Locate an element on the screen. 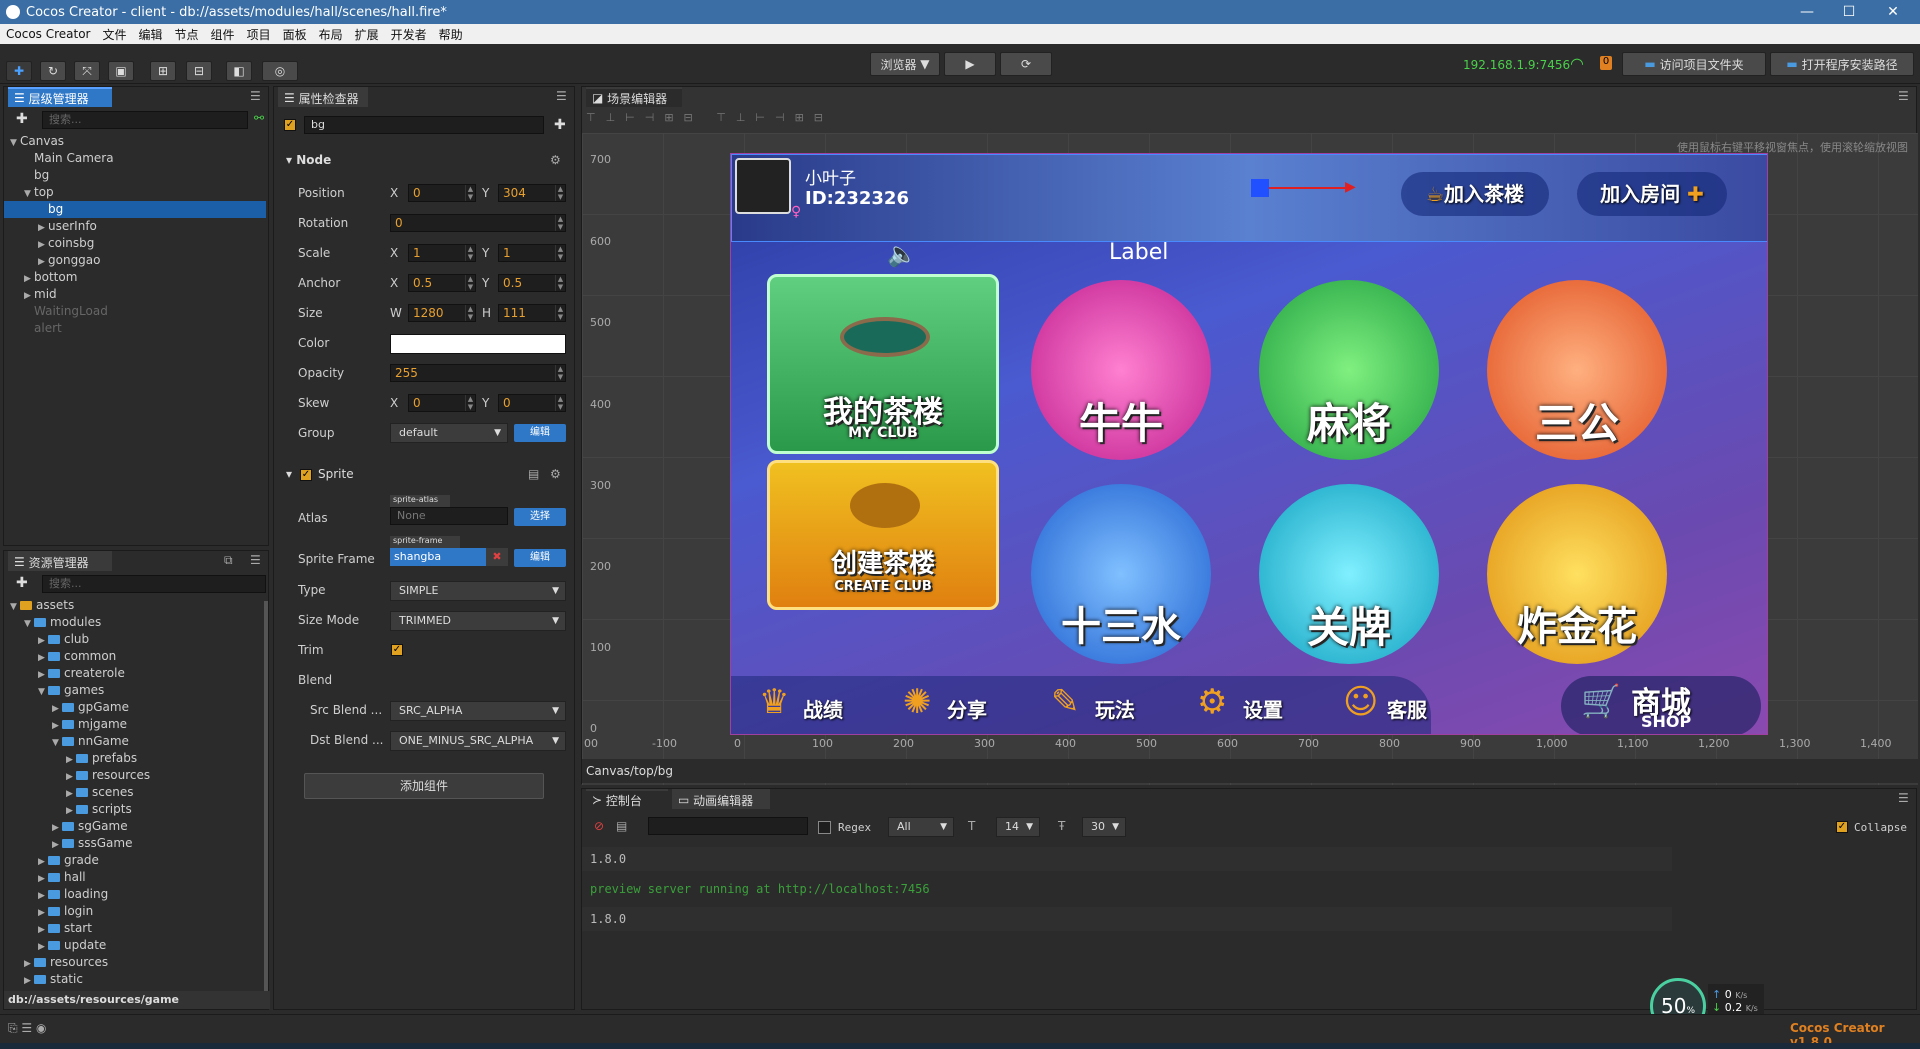  size-w-input: 1280 ▲ ▼ is located at coordinates (442, 313).